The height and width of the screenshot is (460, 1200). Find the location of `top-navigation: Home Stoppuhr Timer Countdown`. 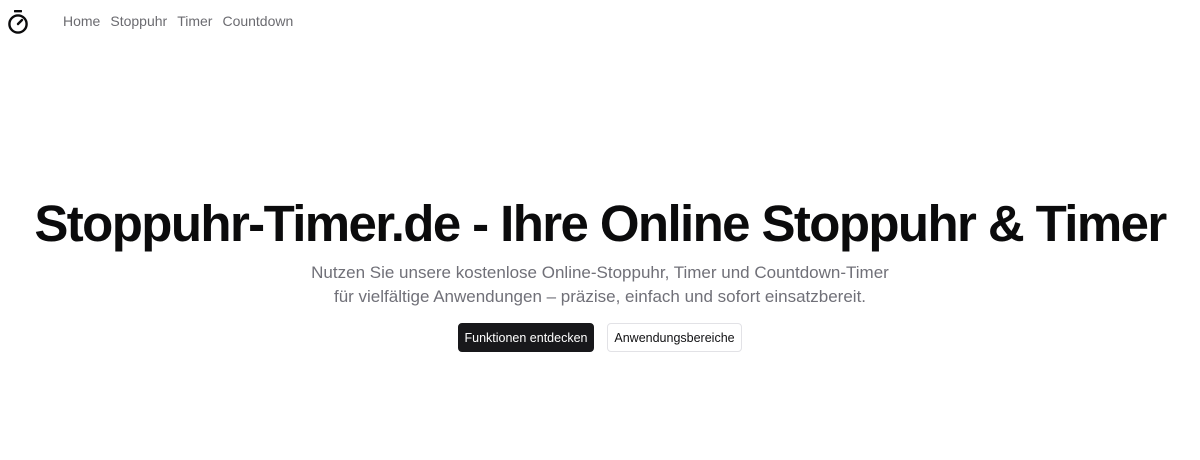

top-navigation: Home Stoppuhr Timer Countdown is located at coordinates (600, 21).